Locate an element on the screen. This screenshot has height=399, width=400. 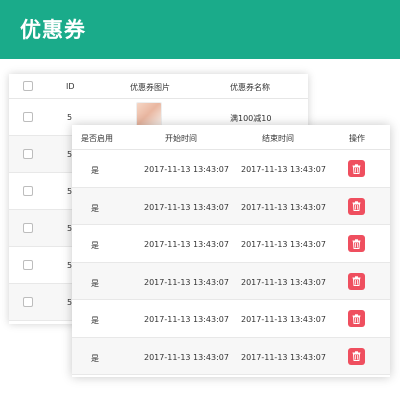
column-header-start-time: 开始时间 is located at coordinates (181, 138).